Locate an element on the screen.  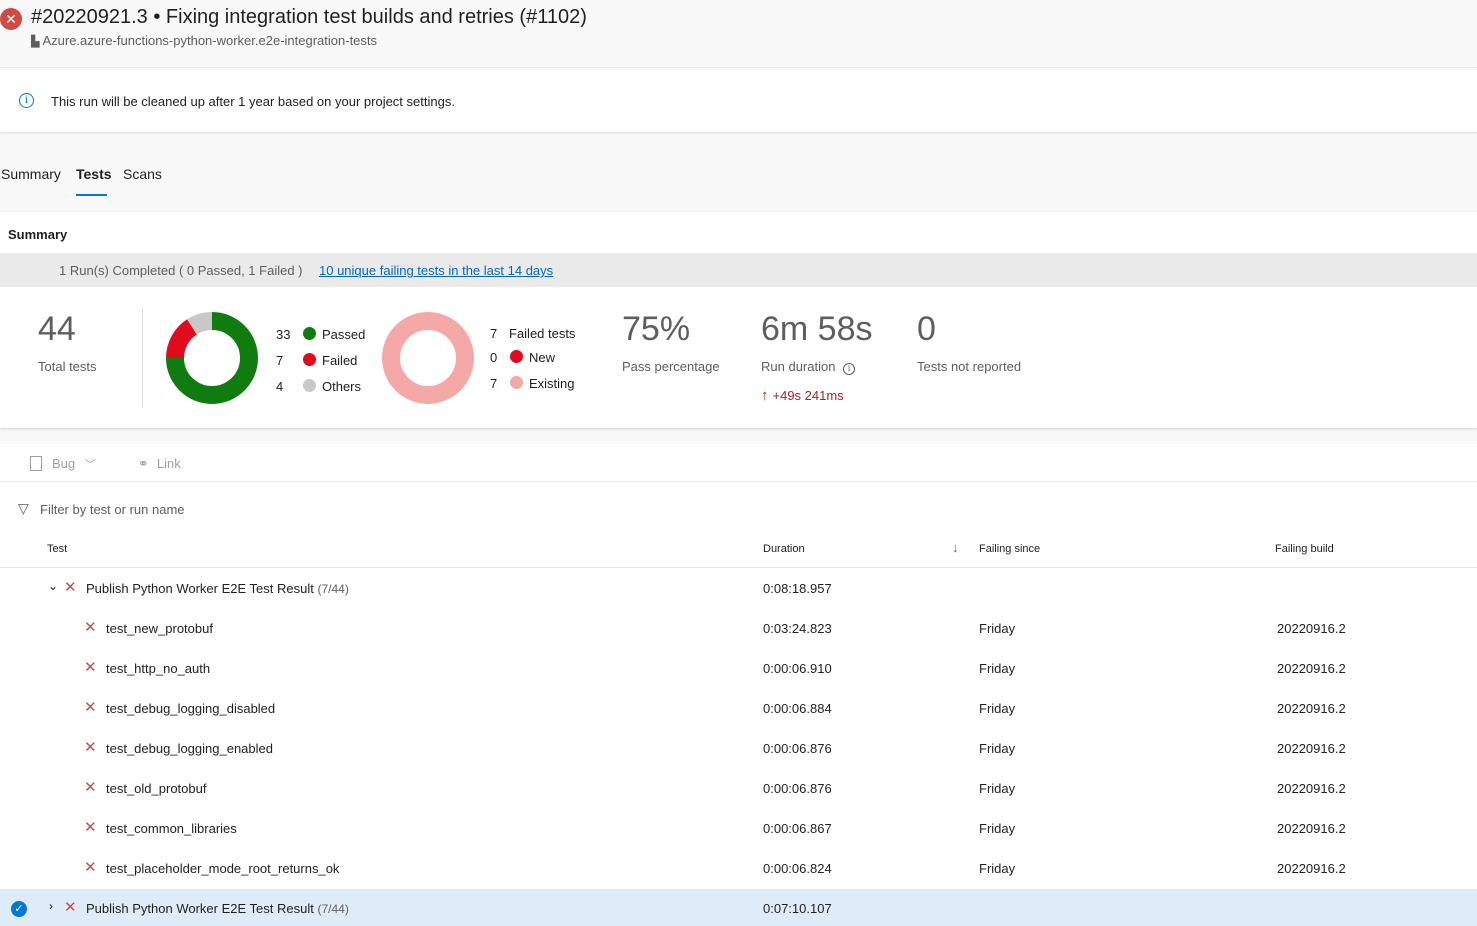
sort-descending-icon: ↓ is located at coordinates (955, 547).